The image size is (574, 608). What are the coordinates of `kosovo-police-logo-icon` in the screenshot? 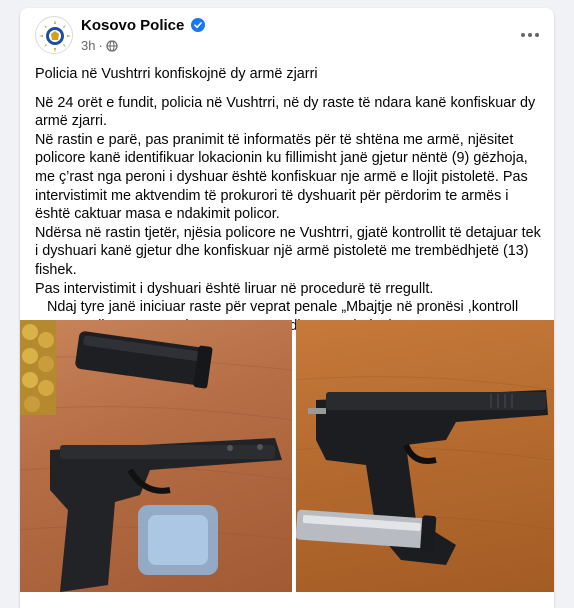 It's located at (54, 35).